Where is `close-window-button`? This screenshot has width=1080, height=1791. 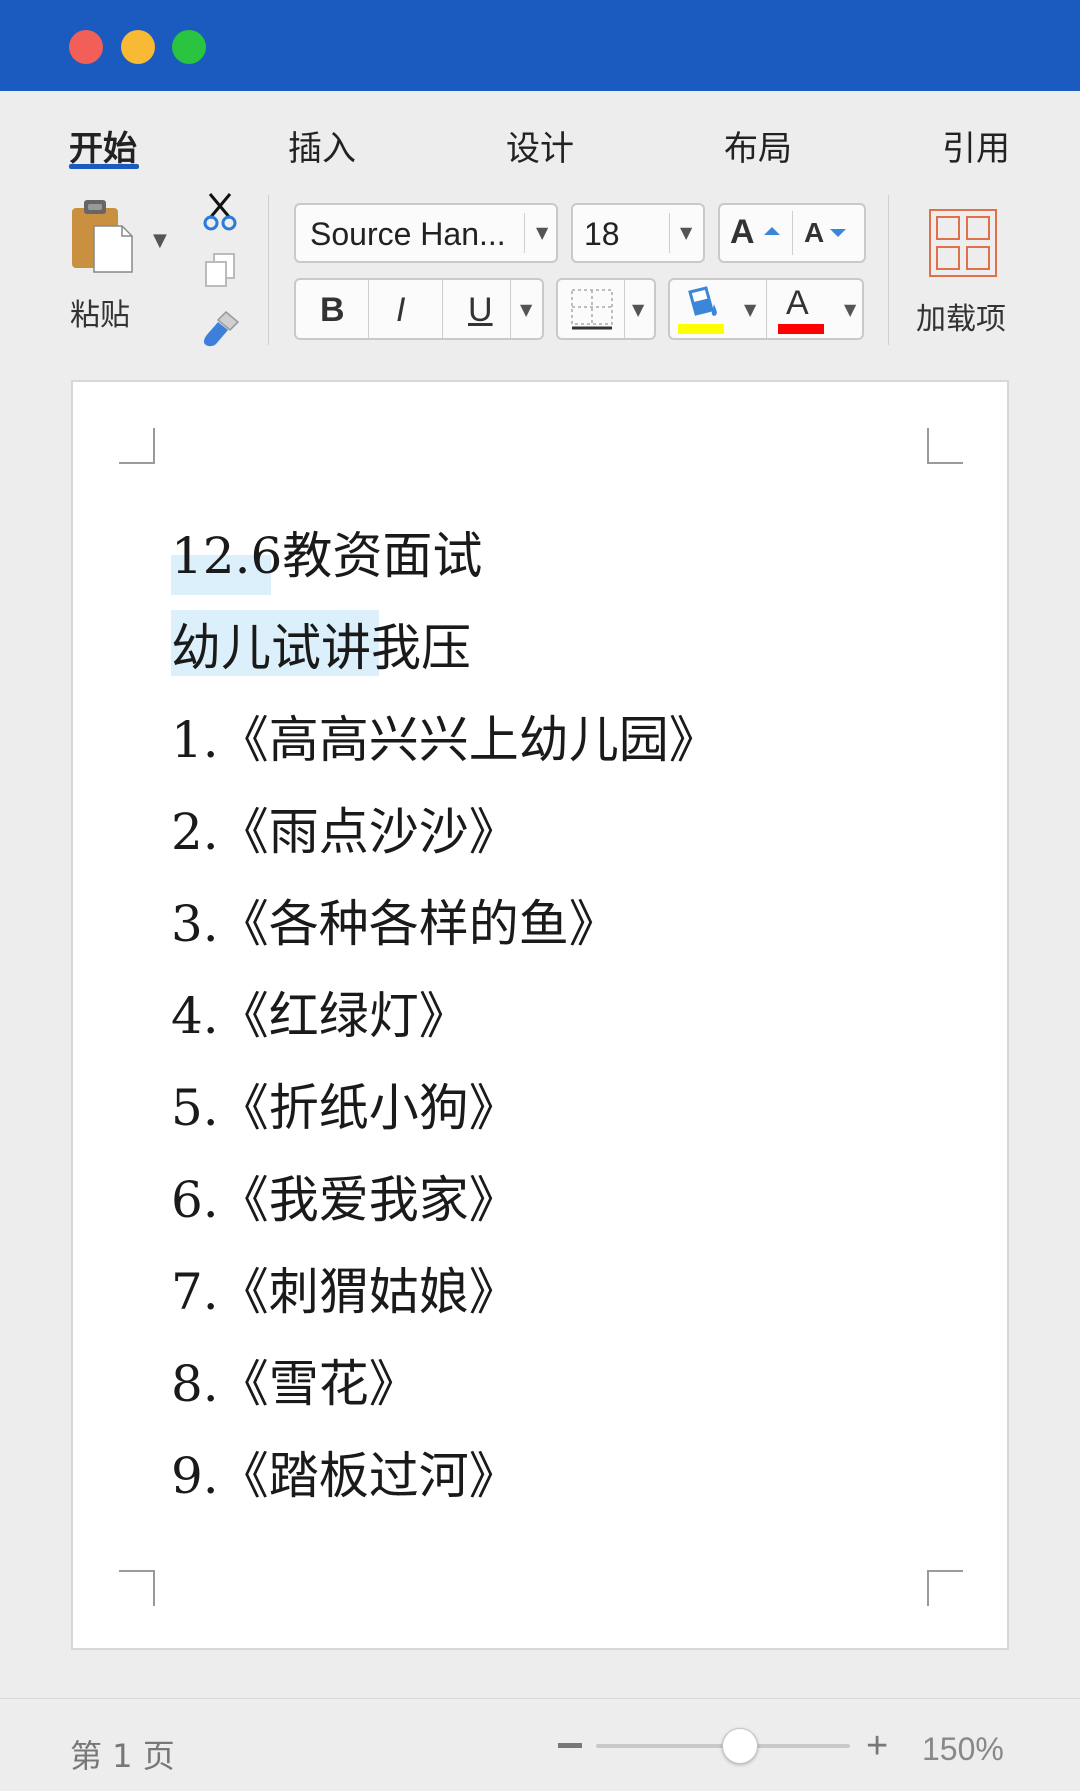
close-window-button is located at coordinates (86, 47).